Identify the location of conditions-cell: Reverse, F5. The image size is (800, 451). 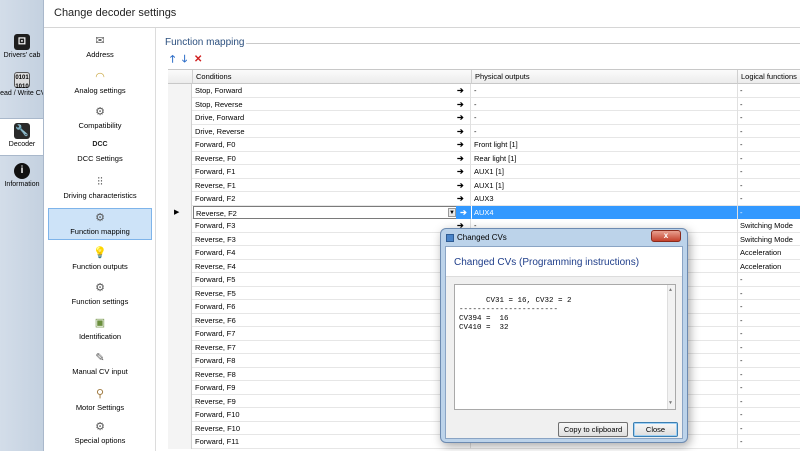
(332, 293).